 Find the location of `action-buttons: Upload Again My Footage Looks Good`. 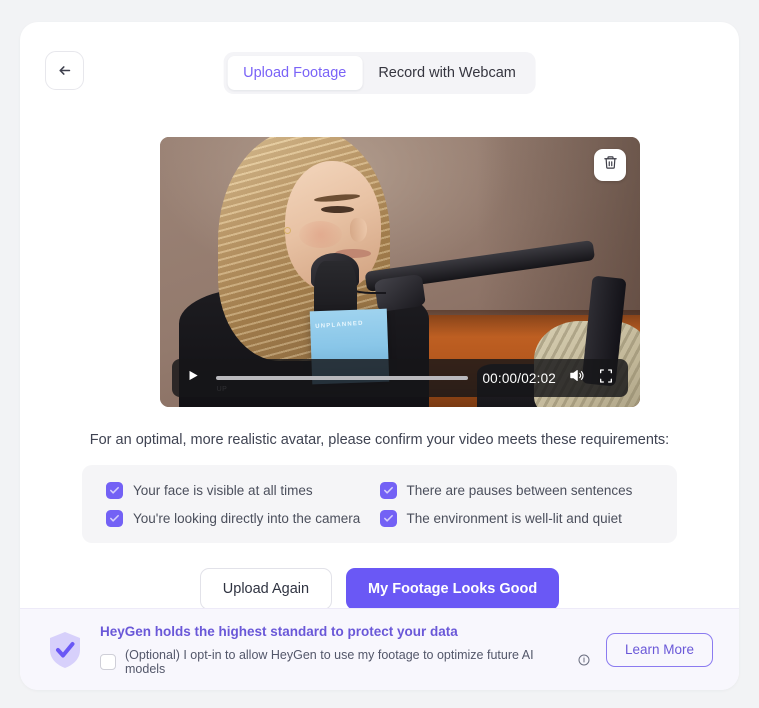

action-buttons: Upload Again My Footage Looks Good is located at coordinates (379, 589).